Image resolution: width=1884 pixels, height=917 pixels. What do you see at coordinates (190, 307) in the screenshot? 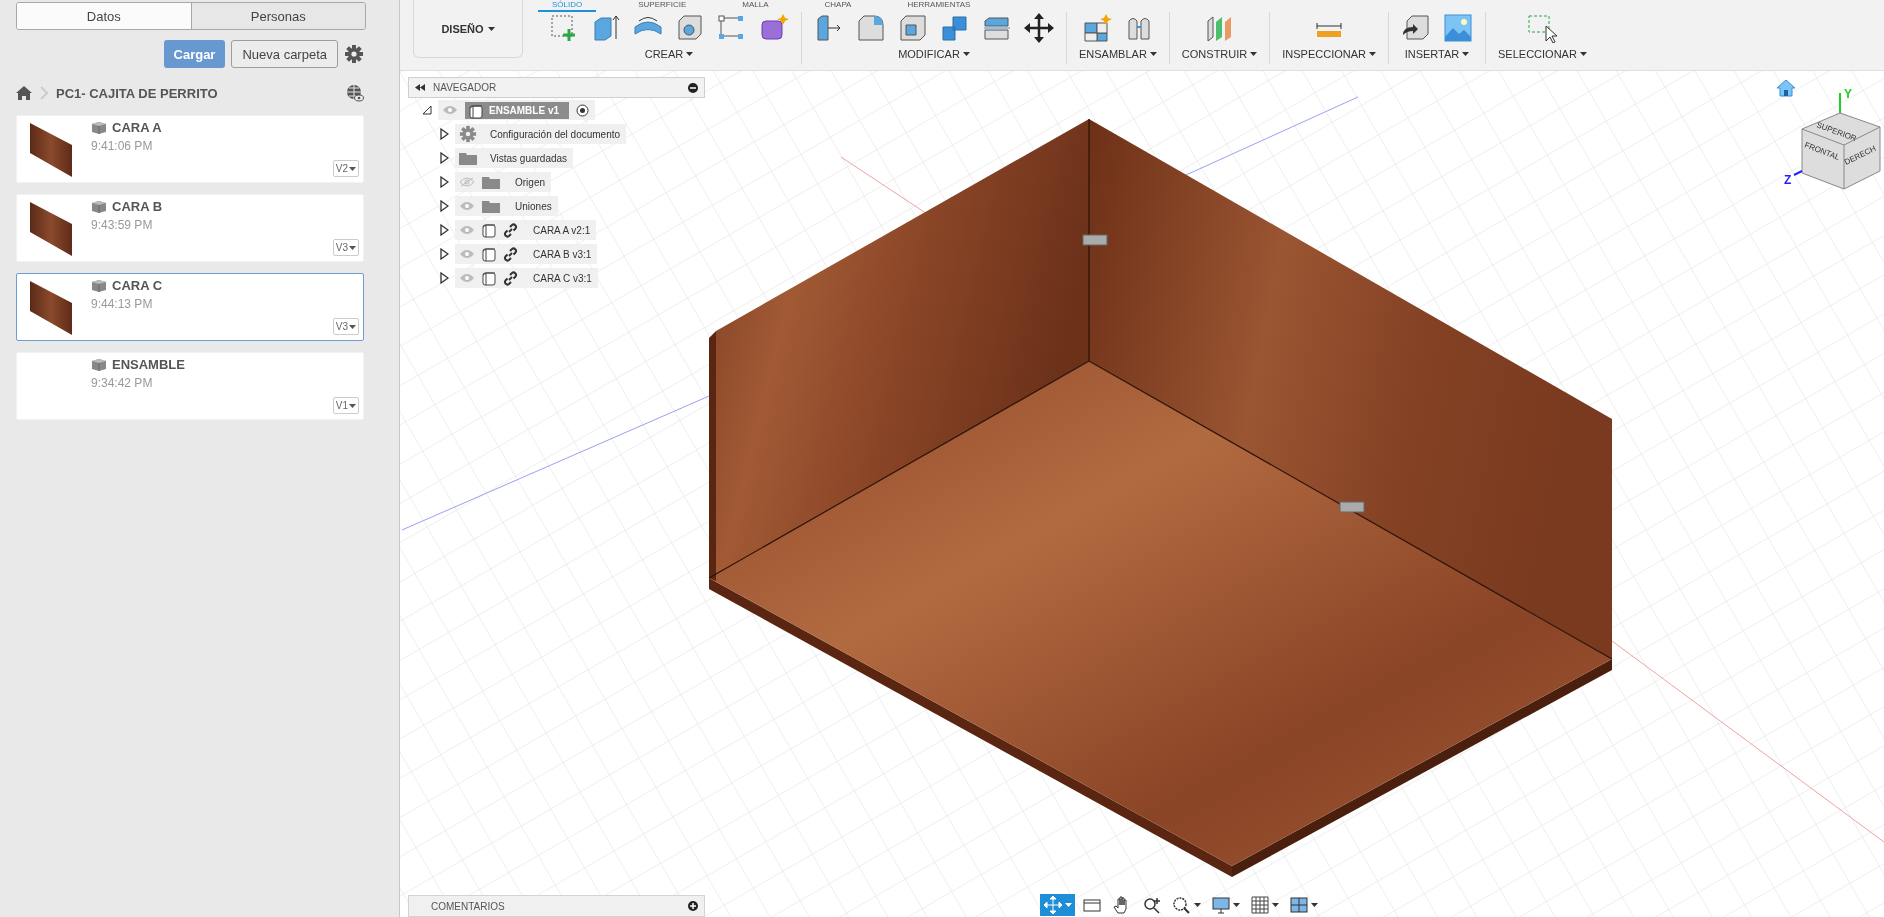
I see `file-card: CARA C 9:44:13 PM V3` at bounding box center [190, 307].